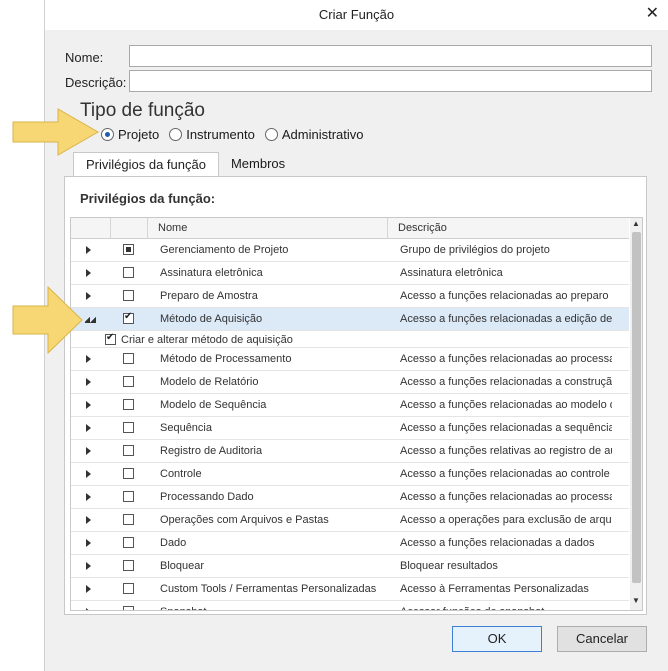  Describe the element at coordinates (322, 134) in the screenshot. I see `radio-label-administrativo: Administrativo` at that location.